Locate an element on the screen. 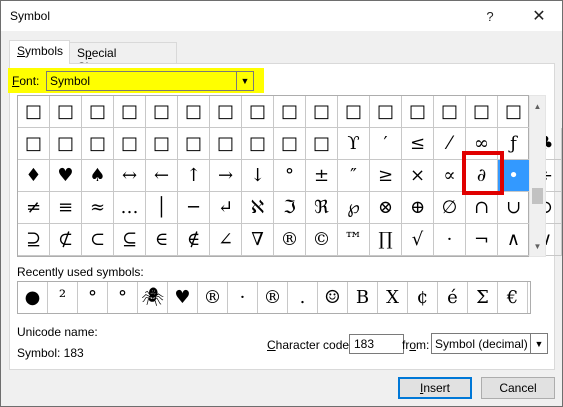  recent-symbol: 🕷 is located at coordinates (153, 297).